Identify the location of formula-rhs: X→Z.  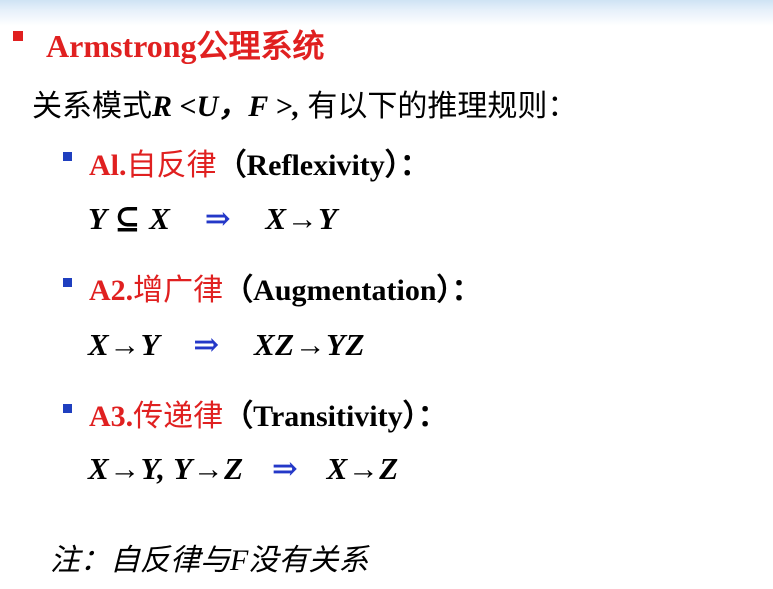
(362, 468).